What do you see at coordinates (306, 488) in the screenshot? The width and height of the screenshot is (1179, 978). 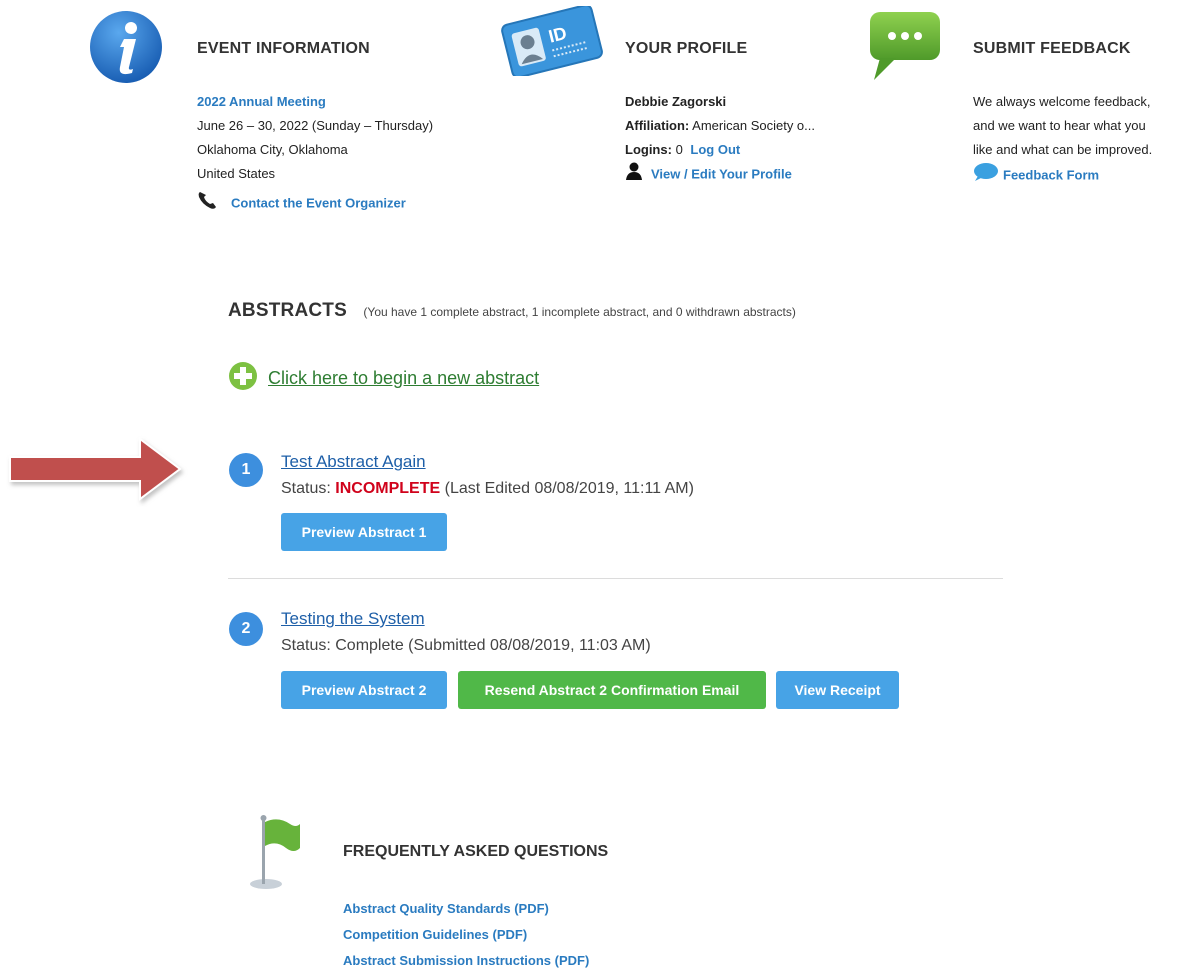 I see `status-label: Status:` at bounding box center [306, 488].